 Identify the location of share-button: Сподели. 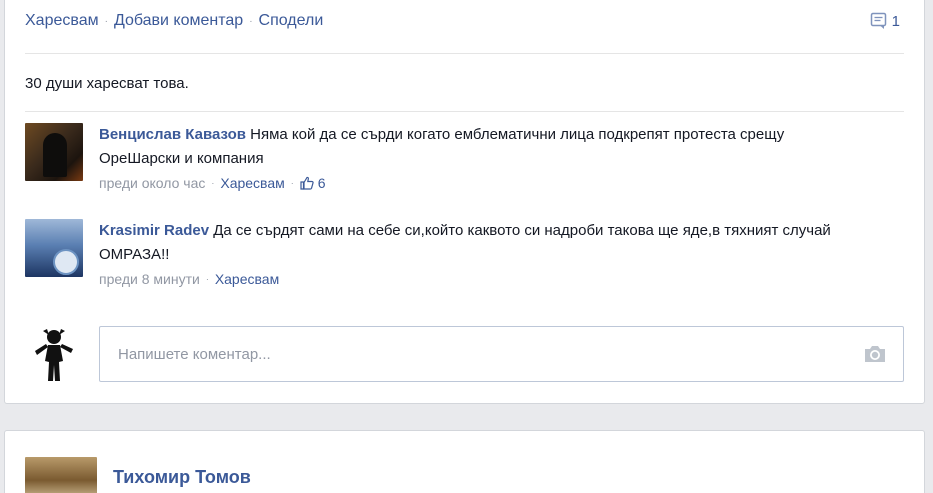
(291, 21).